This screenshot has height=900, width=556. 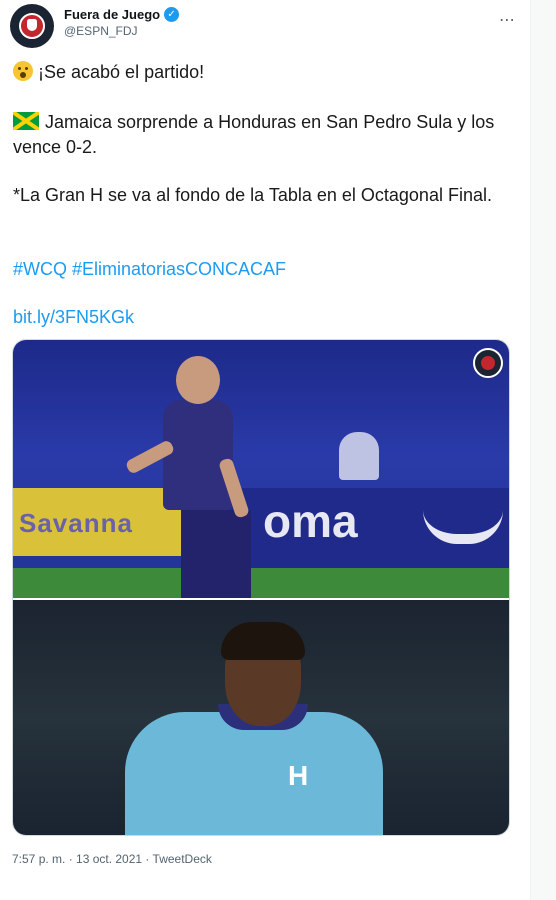 What do you see at coordinates (261, 583) in the screenshot?
I see `pitch-grass` at bounding box center [261, 583].